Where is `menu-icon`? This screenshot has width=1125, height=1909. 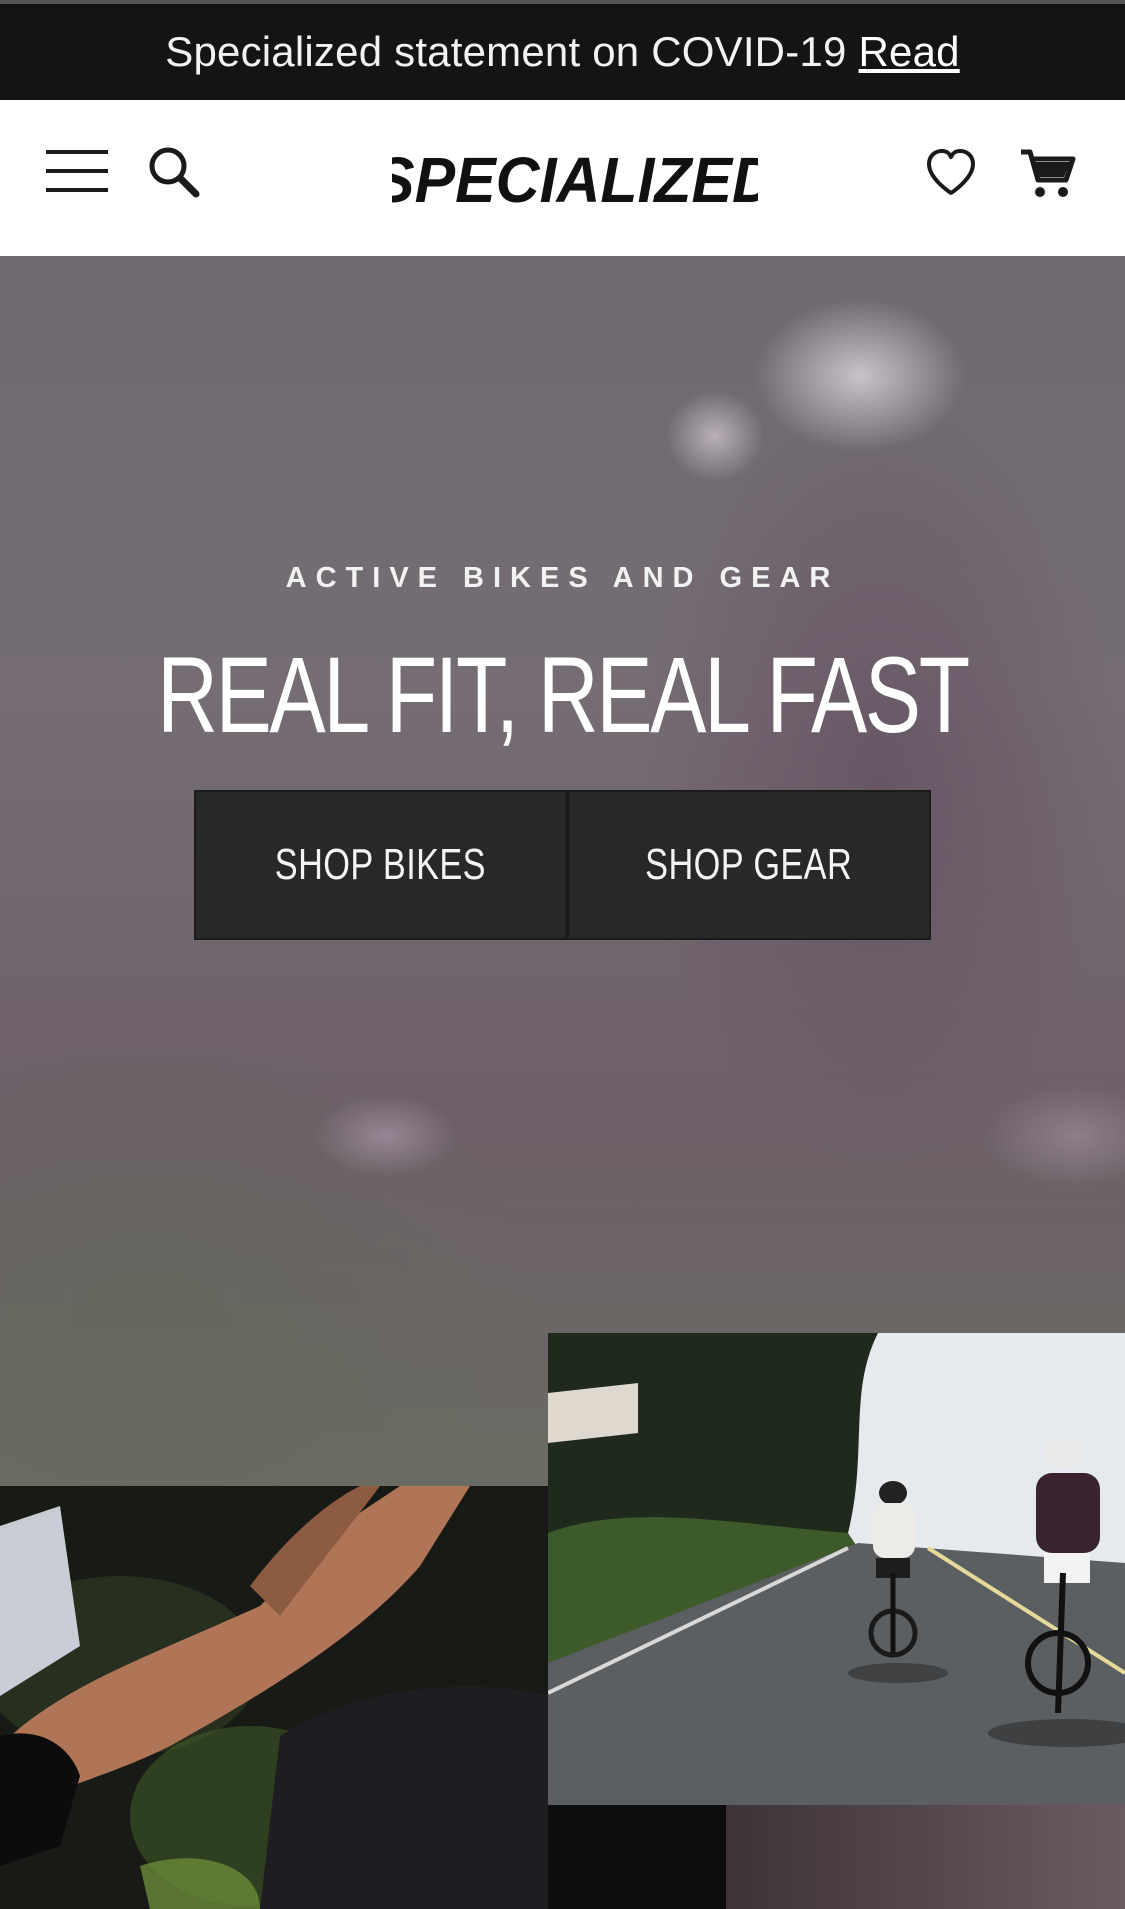 menu-icon is located at coordinates (77, 171).